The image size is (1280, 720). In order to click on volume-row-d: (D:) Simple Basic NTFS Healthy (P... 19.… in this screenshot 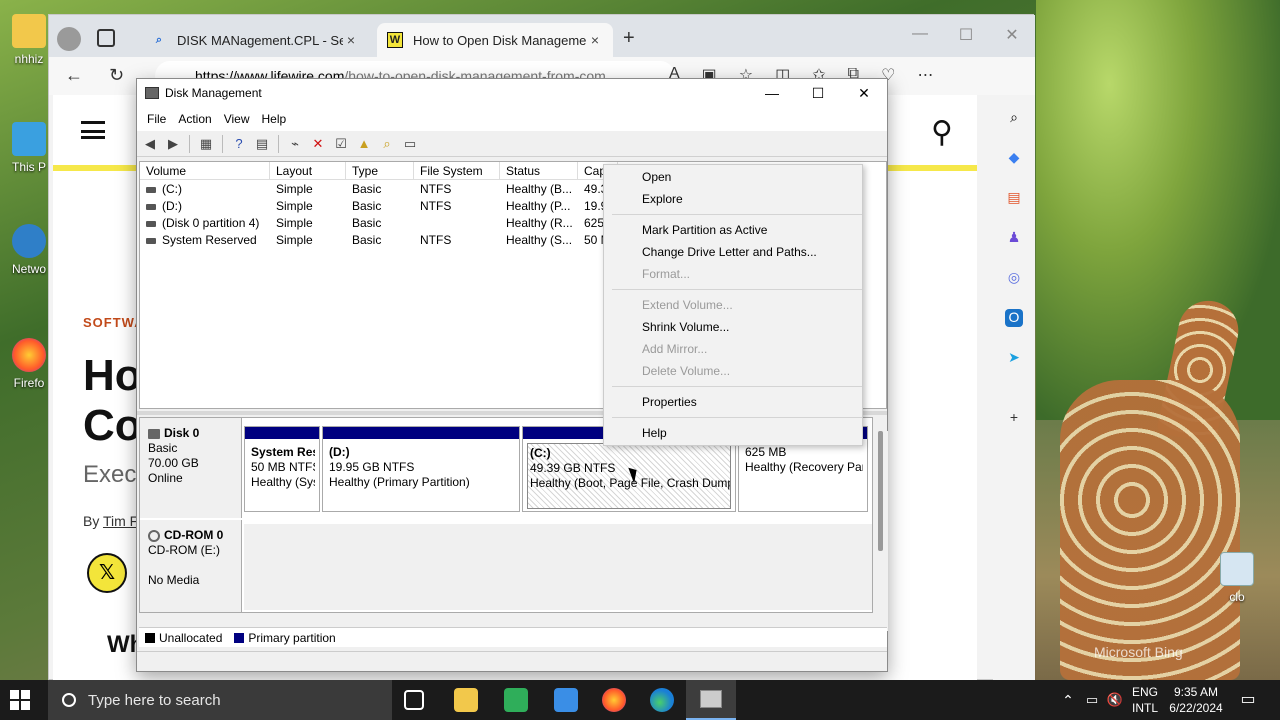, I will do `click(379, 206)`.